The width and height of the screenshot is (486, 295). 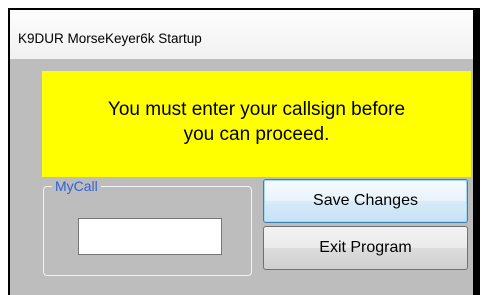 I want to click on mycall-groupbox: MyCall, so click(x=147, y=227).